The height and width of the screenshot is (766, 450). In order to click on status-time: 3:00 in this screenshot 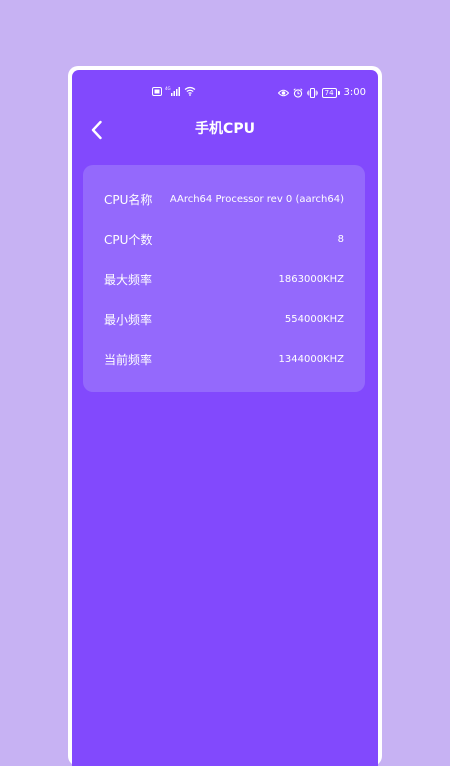, I will do `click(354, 92)`.